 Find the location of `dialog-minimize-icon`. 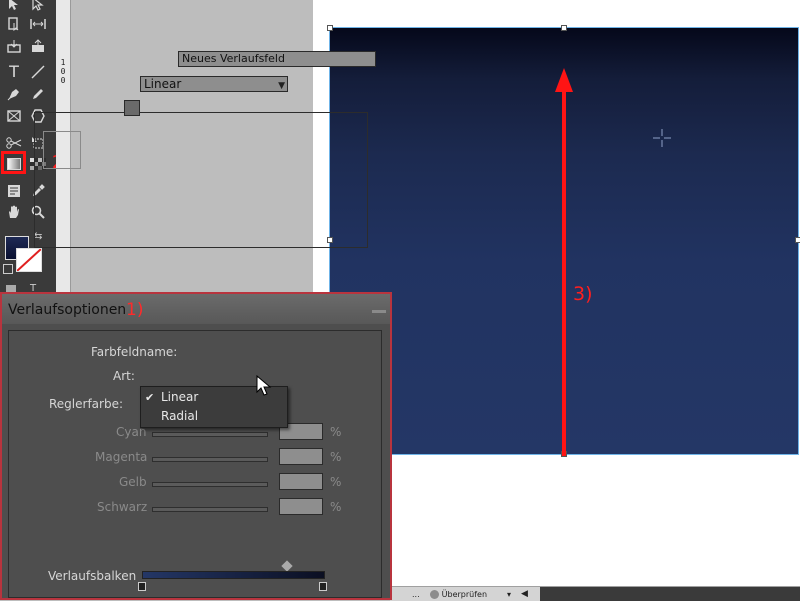

dialog-minimize-icon is located at coordinates (379, 311).